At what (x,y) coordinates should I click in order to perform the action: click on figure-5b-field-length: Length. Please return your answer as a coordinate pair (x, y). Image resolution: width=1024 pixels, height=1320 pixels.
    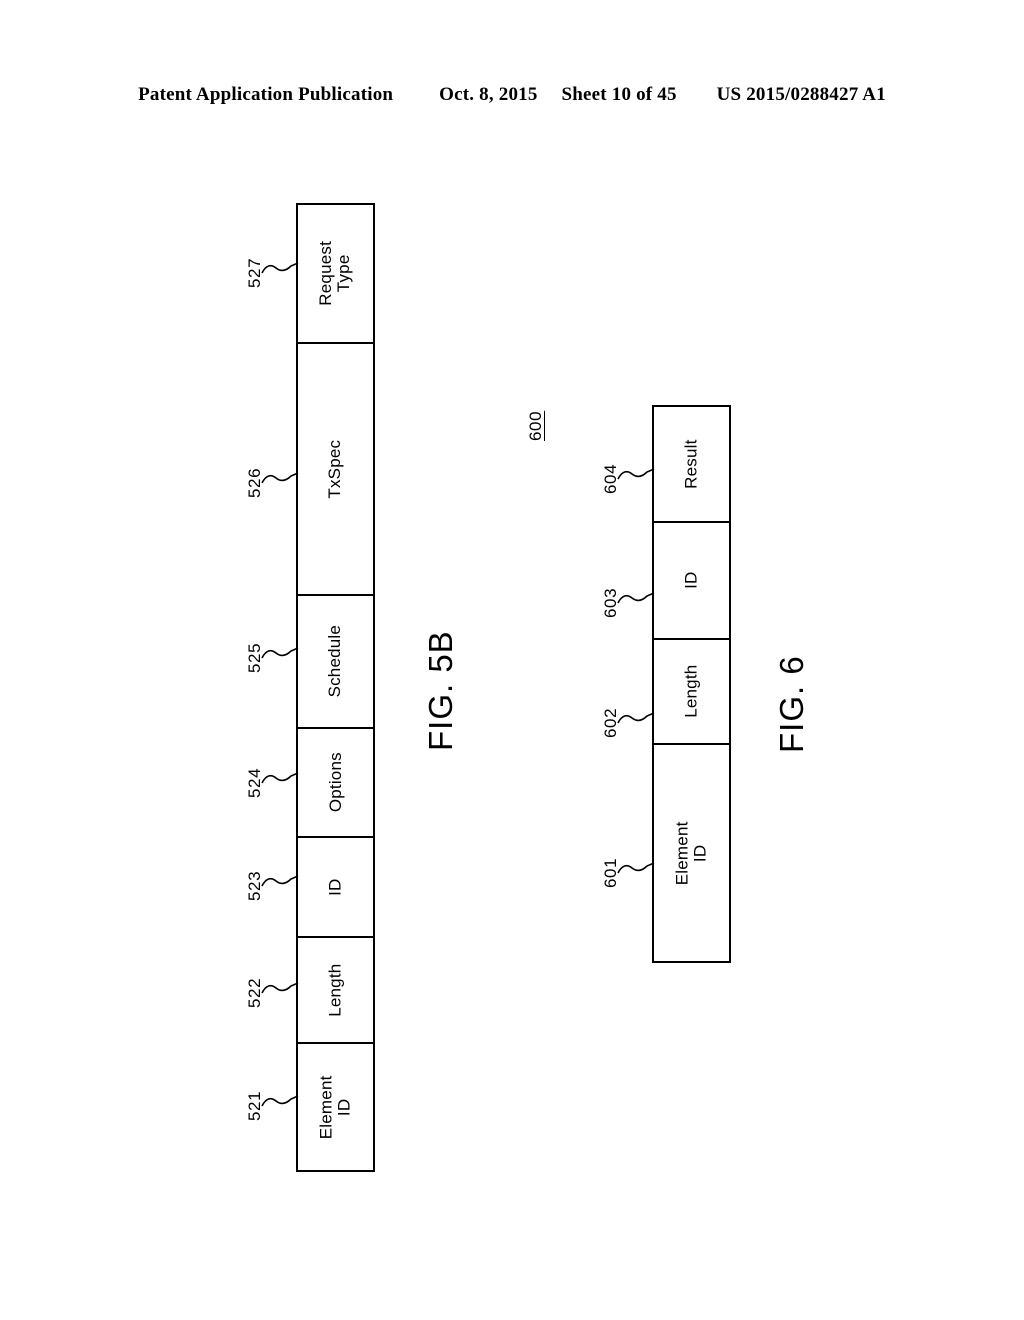
    Looking at the image, I should click on (335, 991).